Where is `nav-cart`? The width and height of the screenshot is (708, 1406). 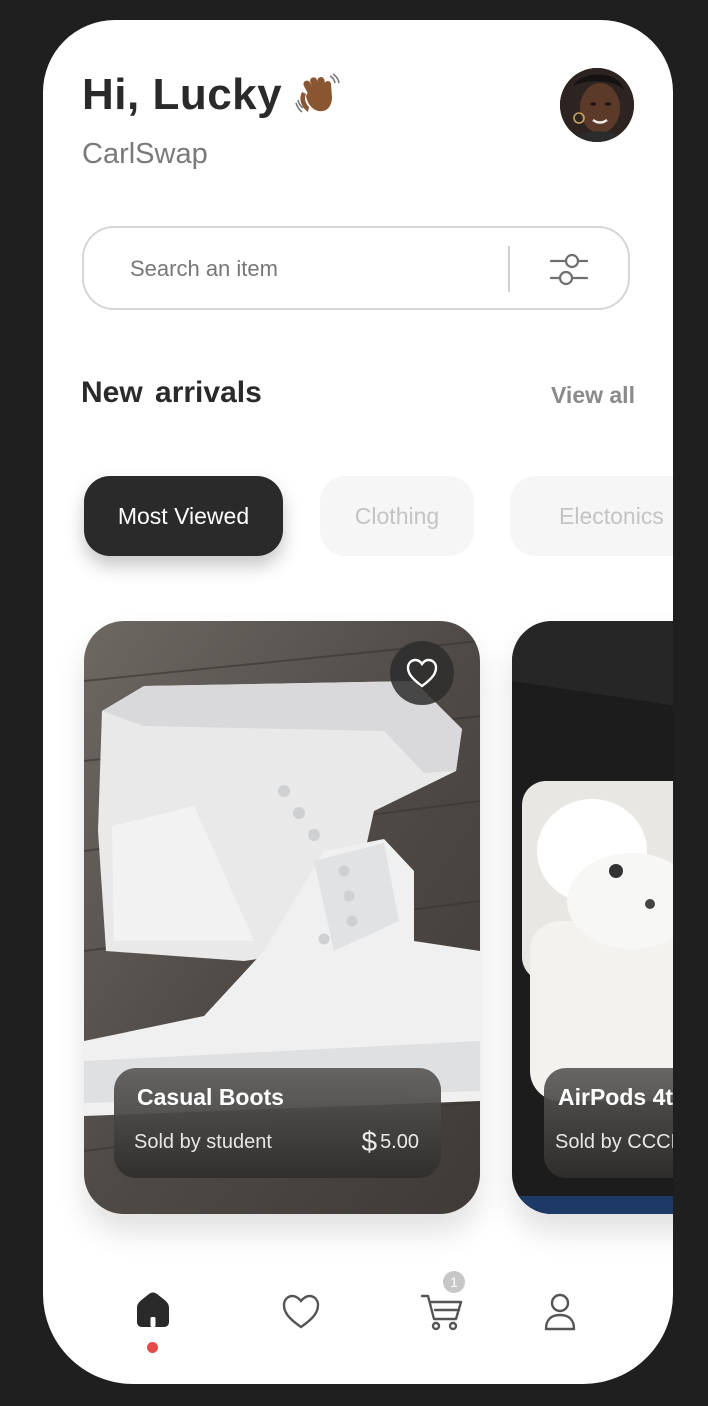
nav-cart is located at coordinates (443, 1311).